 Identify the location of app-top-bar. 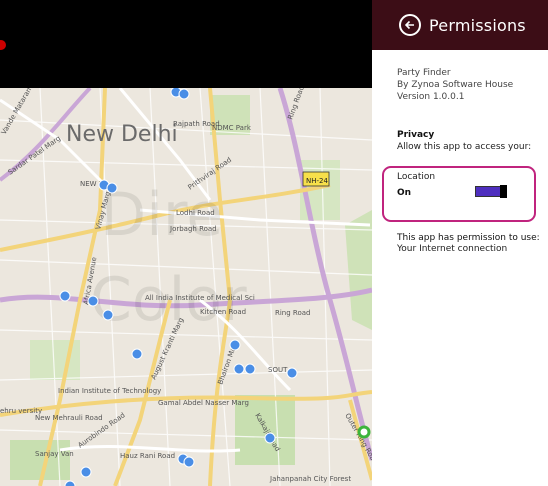
(186, 44).